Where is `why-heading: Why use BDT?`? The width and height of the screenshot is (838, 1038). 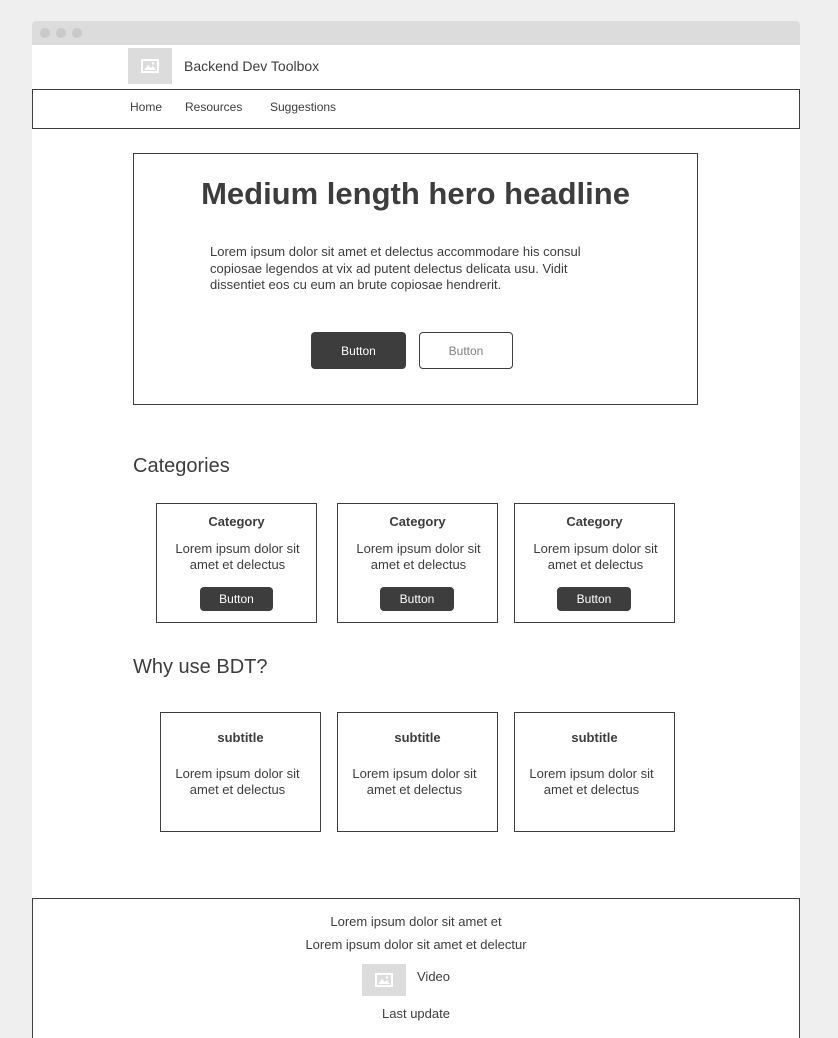 why-heading: Why use BDT? is located at coordinates (200, 667).